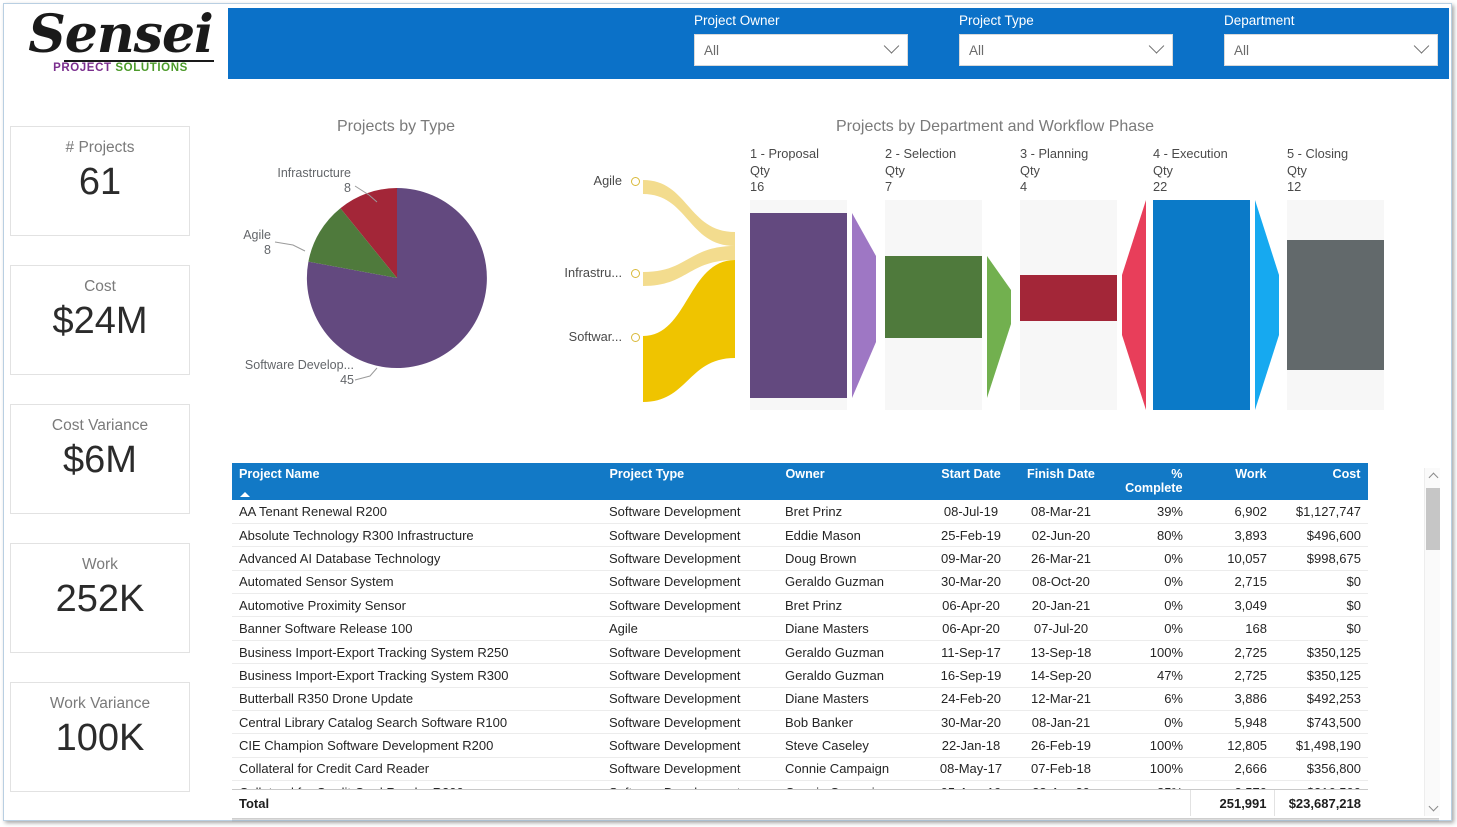 Image resolution: width=1457 pixels, height=827 pixels. What do you see at coordinates (647, 474) in the screenshot?
I see `column-label: Project Type` at bounding box center [647, 474].